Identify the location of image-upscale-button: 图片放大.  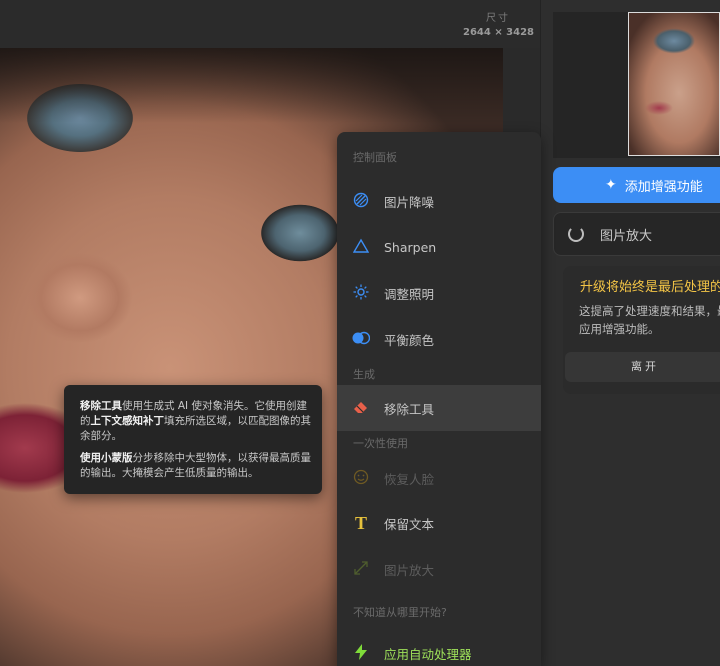
(636, 234).